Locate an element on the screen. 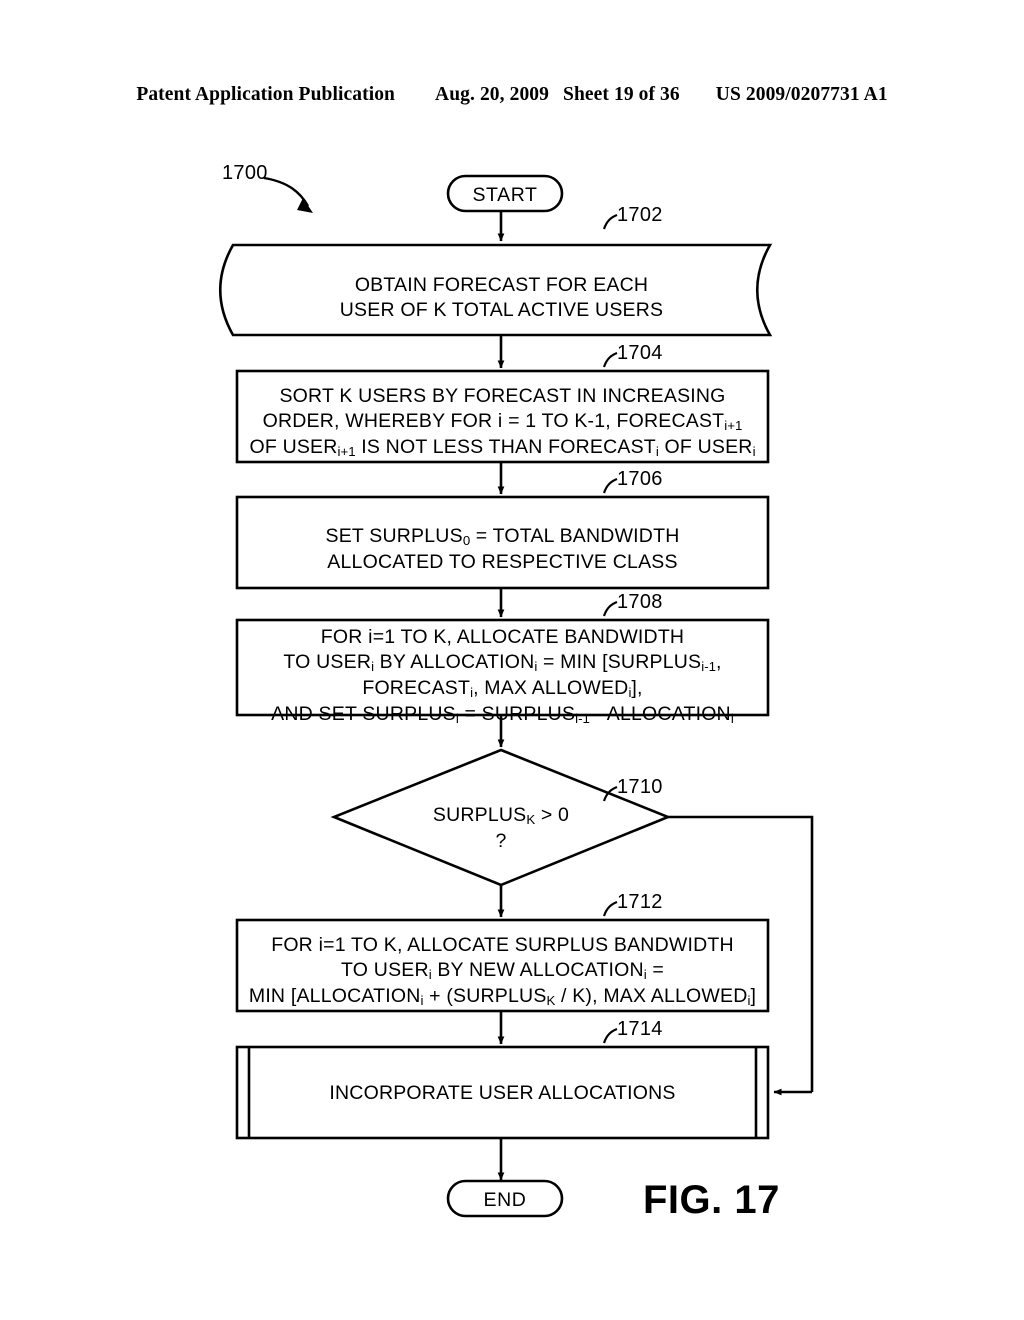  step-ref-1706: 1706 is located at coordinates (640, 479).